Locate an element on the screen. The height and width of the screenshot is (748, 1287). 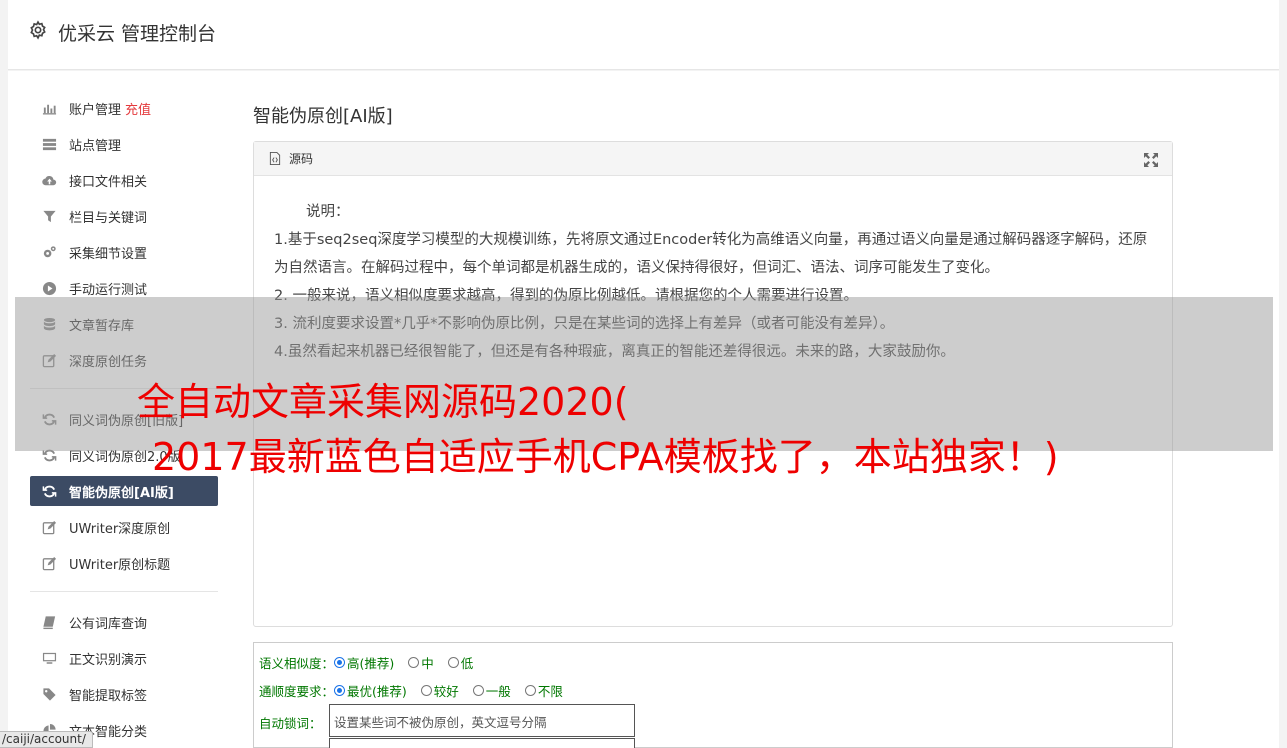
monitor-icon is located at coordinates (49, 658).